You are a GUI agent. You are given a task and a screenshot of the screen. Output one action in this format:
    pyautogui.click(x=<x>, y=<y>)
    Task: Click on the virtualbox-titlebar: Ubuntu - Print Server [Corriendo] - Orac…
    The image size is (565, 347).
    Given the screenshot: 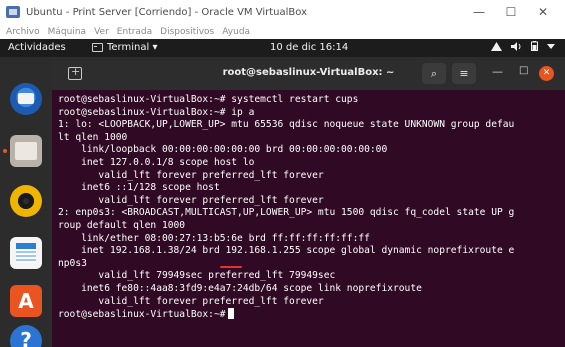 What is the action you would take?
    pyautogui.click(x=282, y=12)
    